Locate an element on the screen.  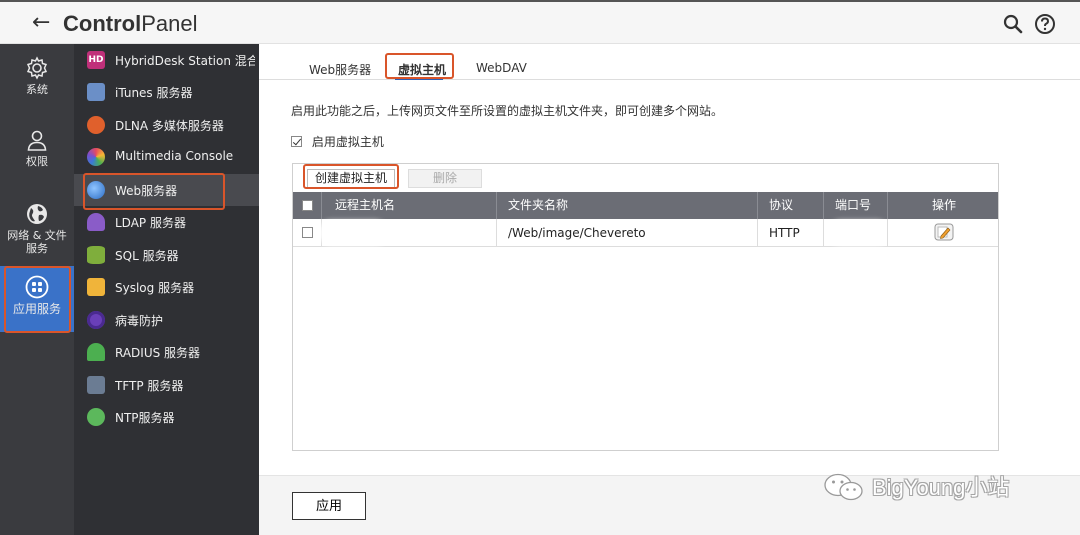
row-checkbox is located at coordinates (307, 232).